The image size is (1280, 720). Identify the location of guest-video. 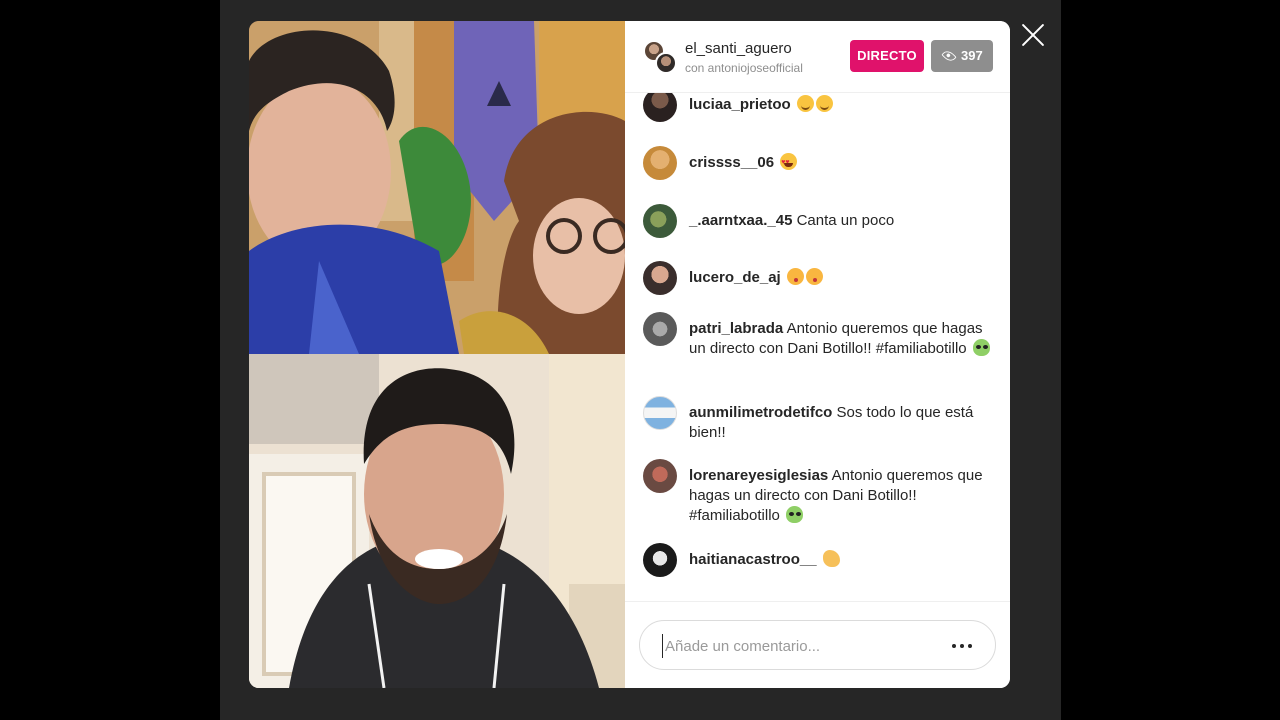
(437, 521).